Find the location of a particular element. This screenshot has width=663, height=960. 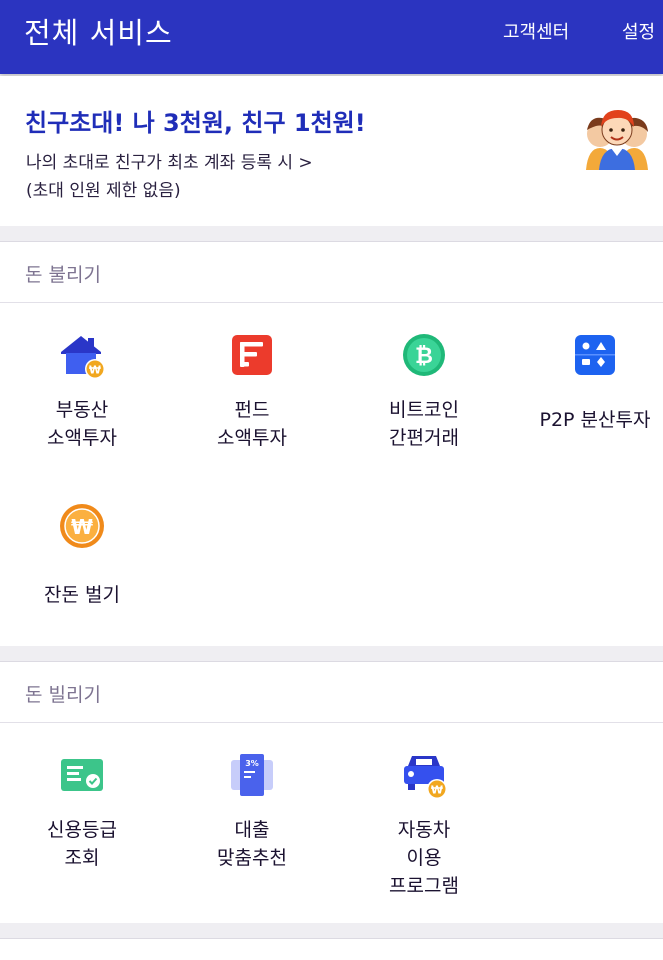

loan-rate-badge: 3% is located at coordinates (252, 763).